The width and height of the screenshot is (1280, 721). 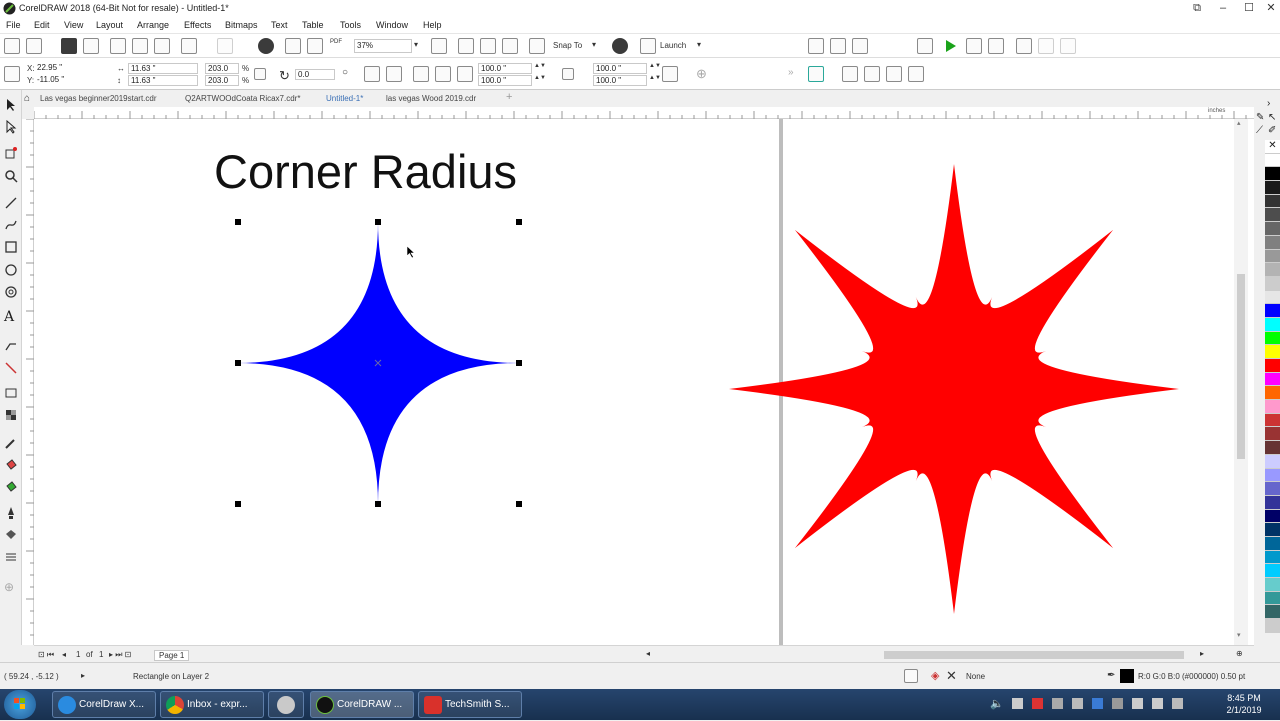 What do you see at coordinates (643, 113) in the screenshot?
I see `horizontal-ruler: inches` at bounding box center [643, 113].